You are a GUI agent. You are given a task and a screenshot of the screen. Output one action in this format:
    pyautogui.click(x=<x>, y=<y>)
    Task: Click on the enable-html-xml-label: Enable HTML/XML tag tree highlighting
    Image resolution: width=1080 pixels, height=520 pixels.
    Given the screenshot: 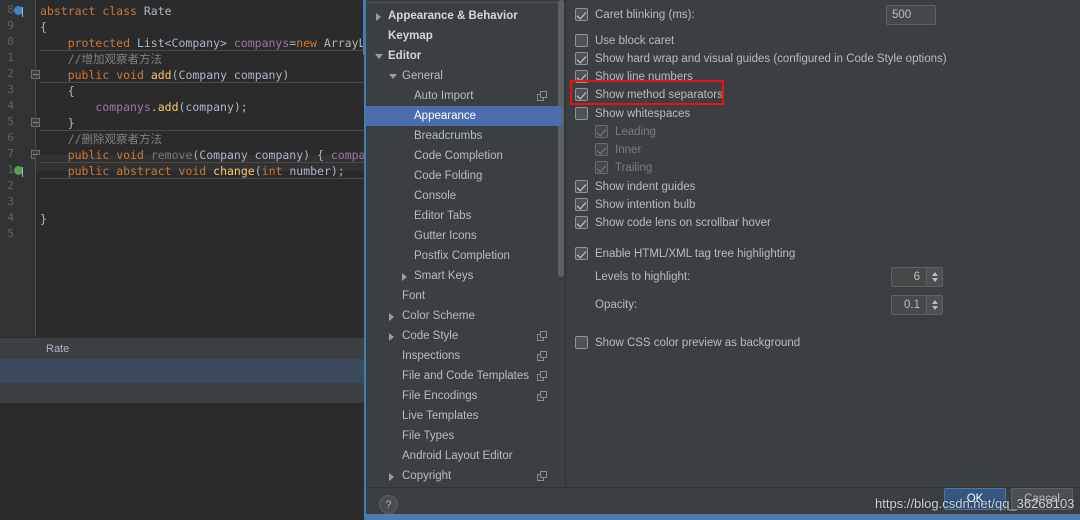 What is the action you would take?
    pyautogui.click(x=695, y=254)
    